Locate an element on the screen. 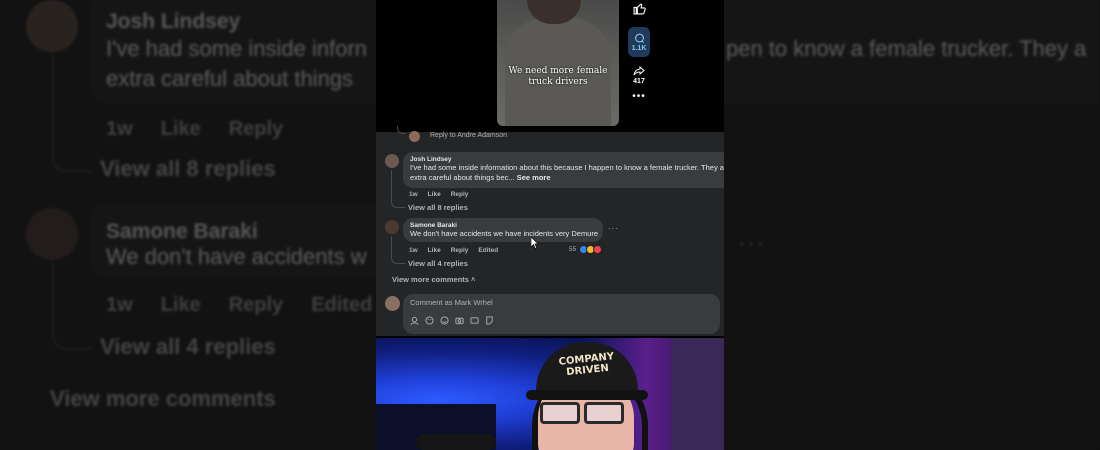  comment-button: 1.1K is located at coordinates (639, 42).